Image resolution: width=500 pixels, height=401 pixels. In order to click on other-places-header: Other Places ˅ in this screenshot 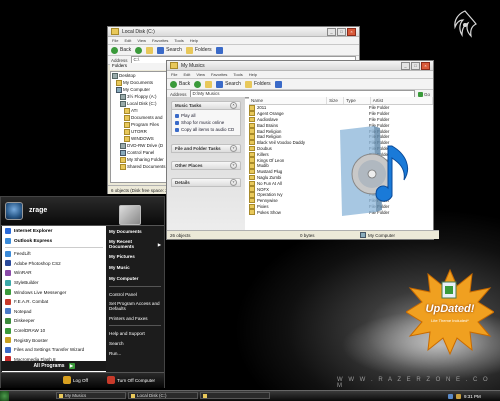, I will do `click(206, 165)`.